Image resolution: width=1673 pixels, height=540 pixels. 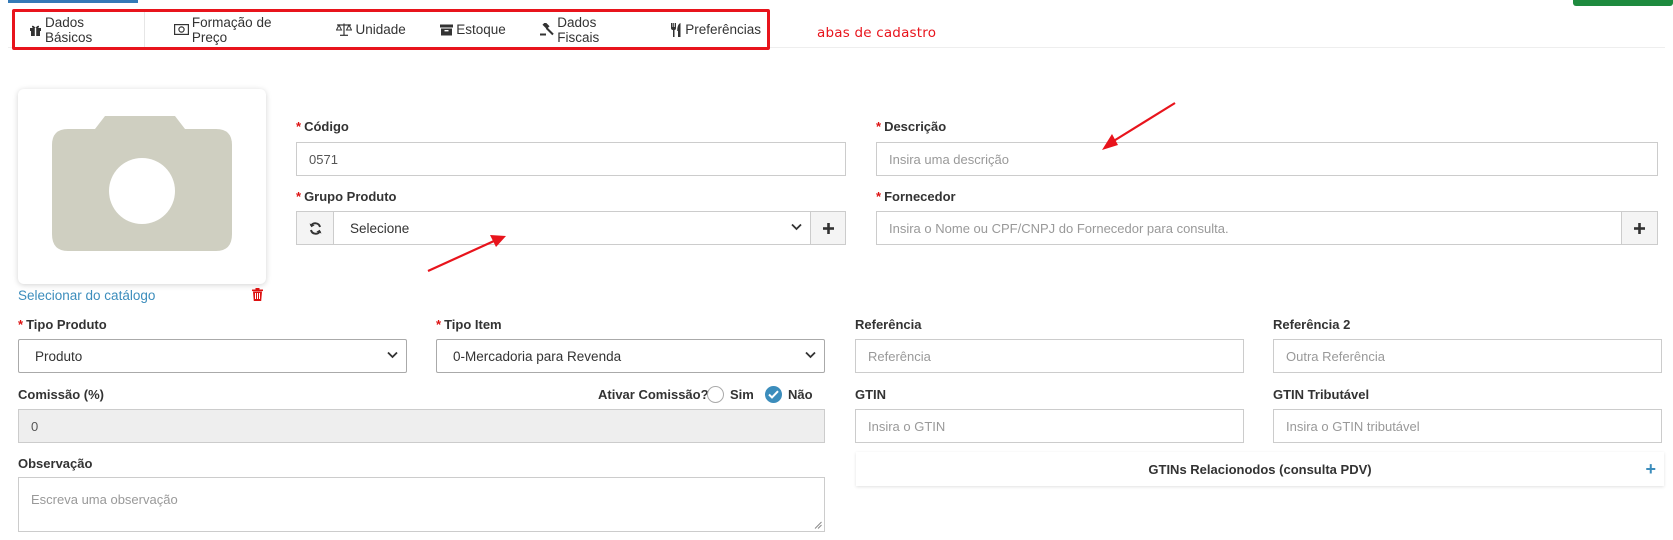 What do you see at coordinates (1467, 356) in the screenshot?
I see `referencia2-input: Outra Referência` at bounding box center [1467, 356].